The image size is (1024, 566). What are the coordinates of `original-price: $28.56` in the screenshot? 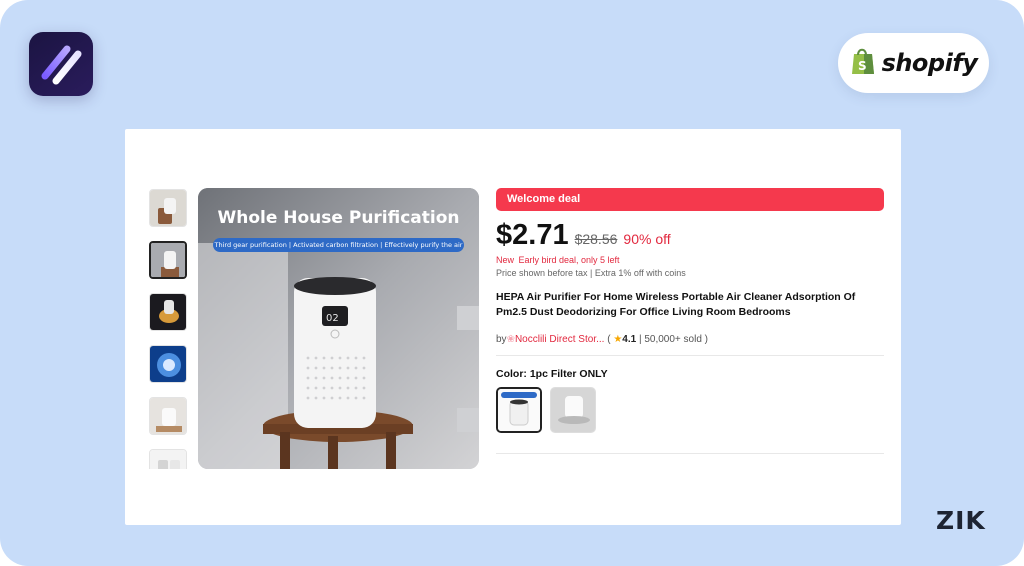 It's located at (596, 239).